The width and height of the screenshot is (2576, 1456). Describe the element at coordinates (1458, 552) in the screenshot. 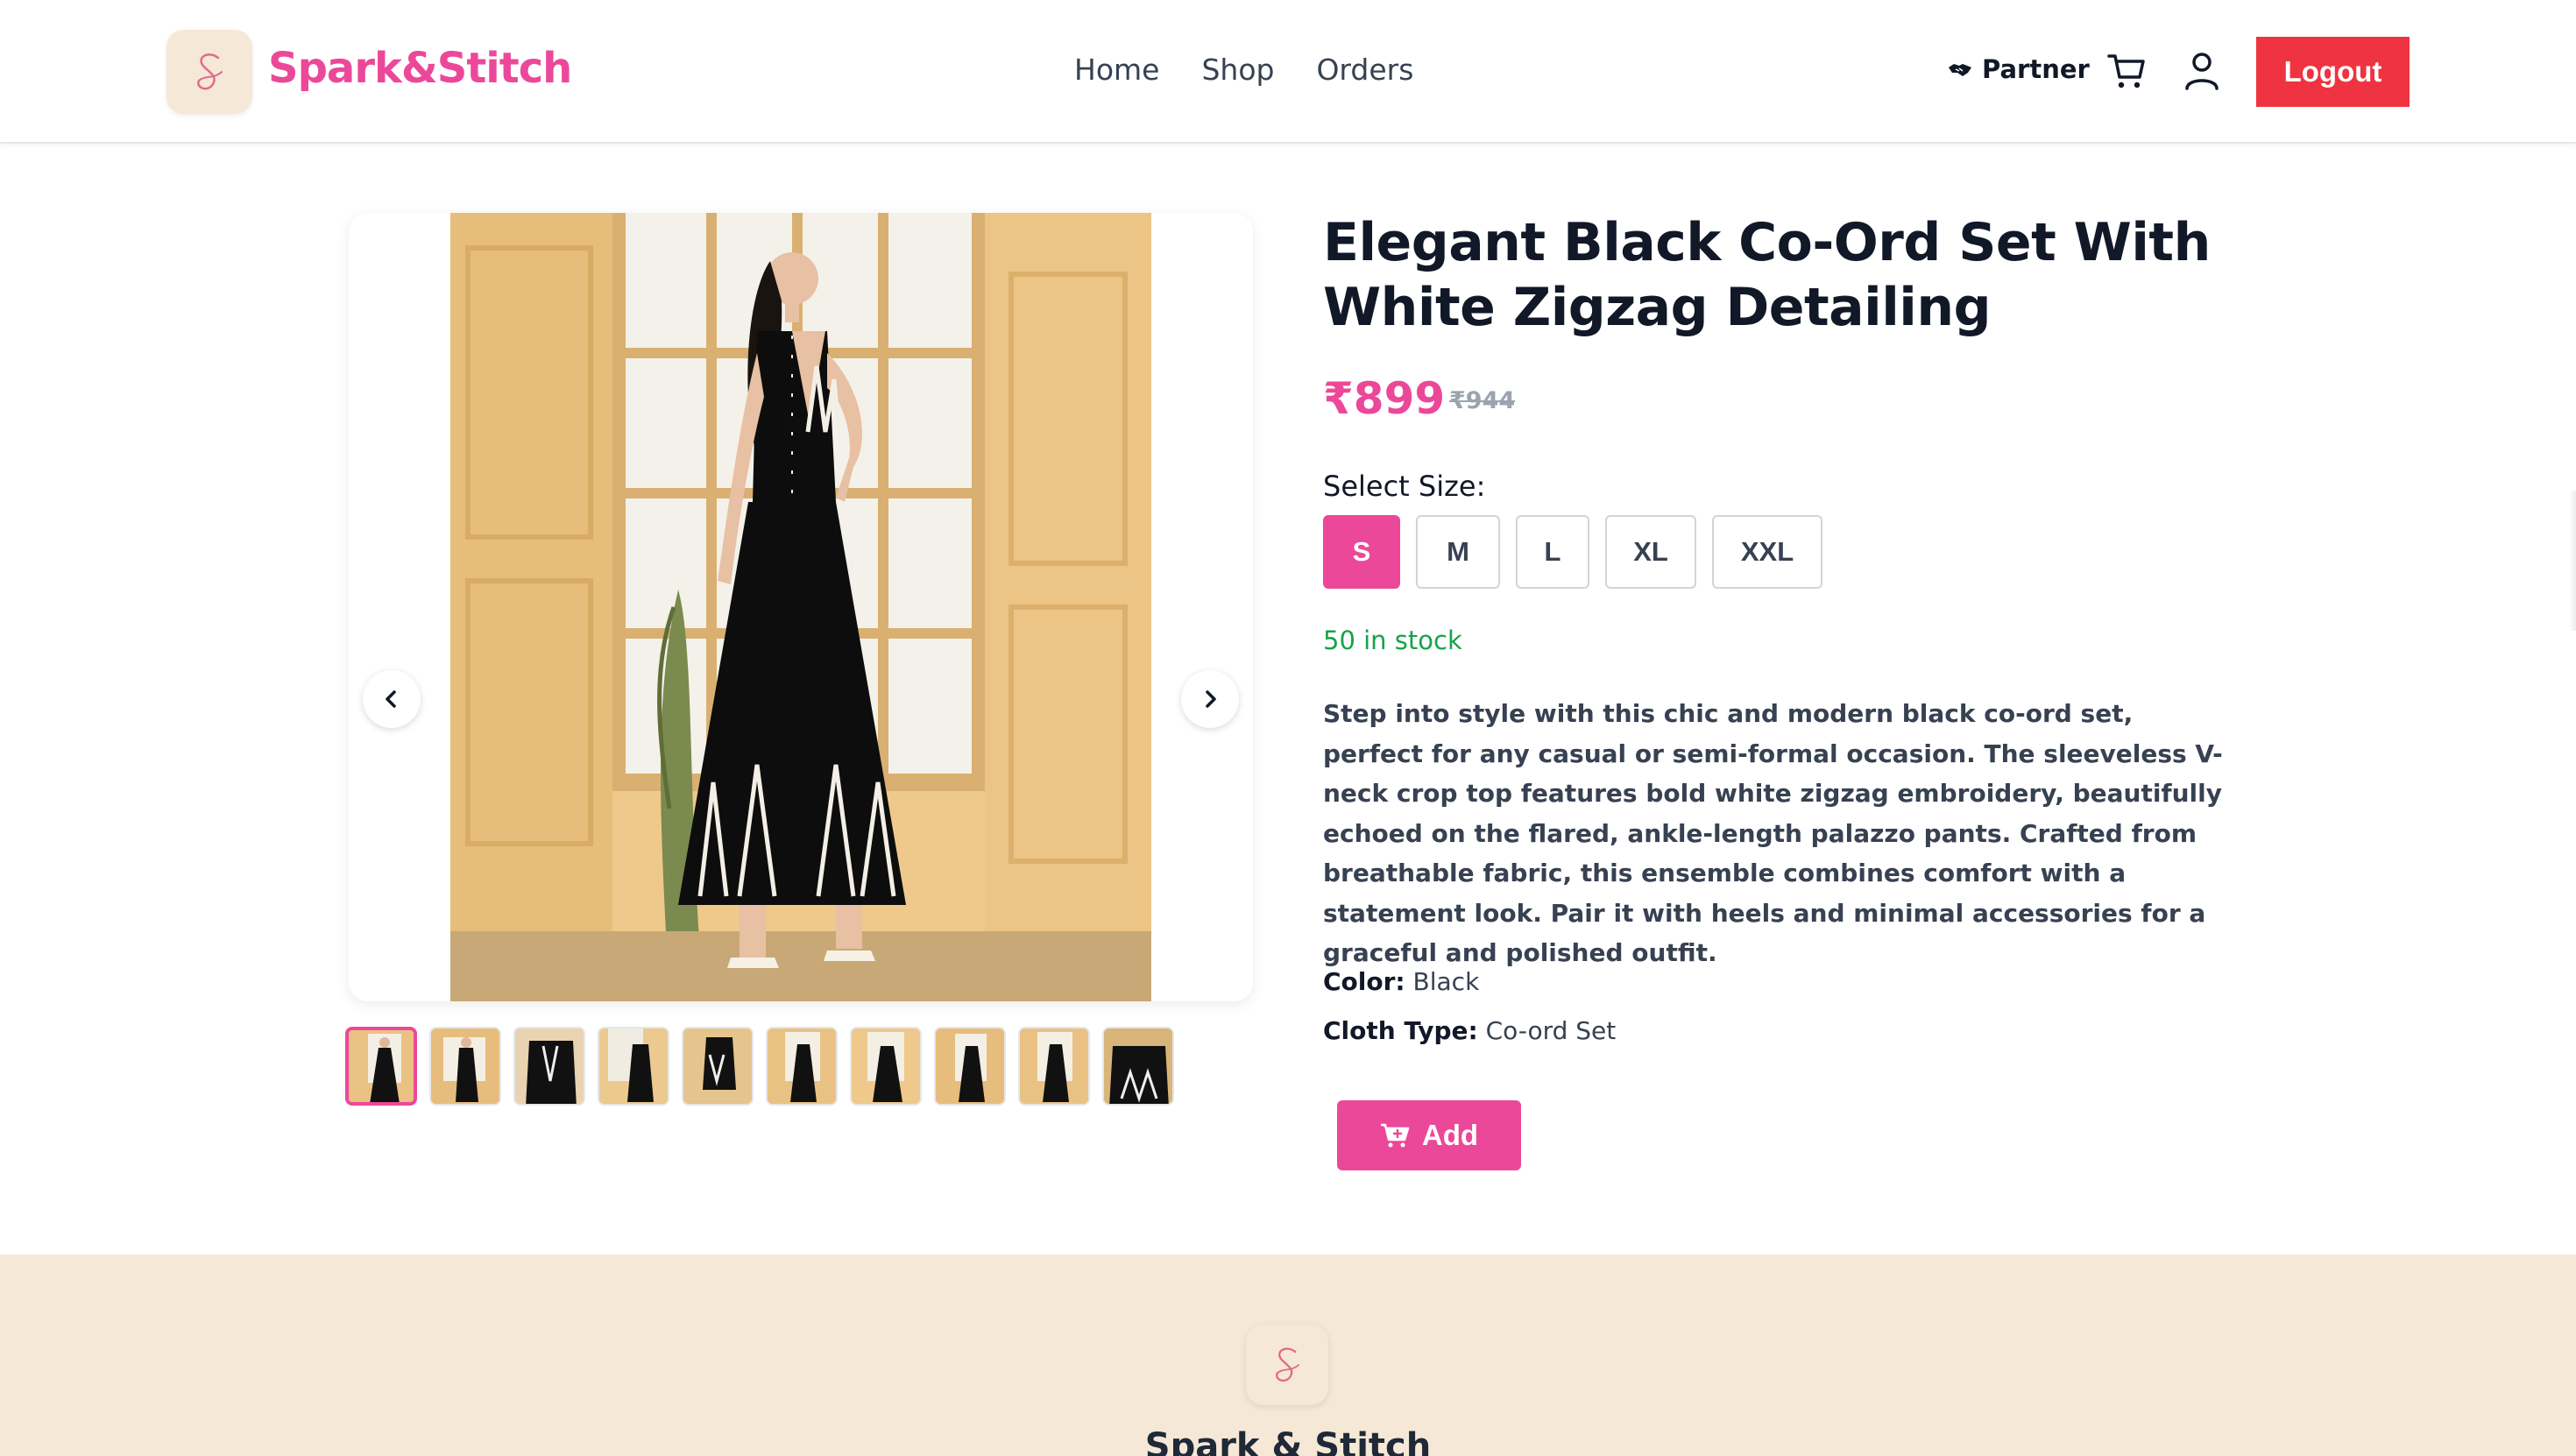

I see `size-option-m: M` at that location.